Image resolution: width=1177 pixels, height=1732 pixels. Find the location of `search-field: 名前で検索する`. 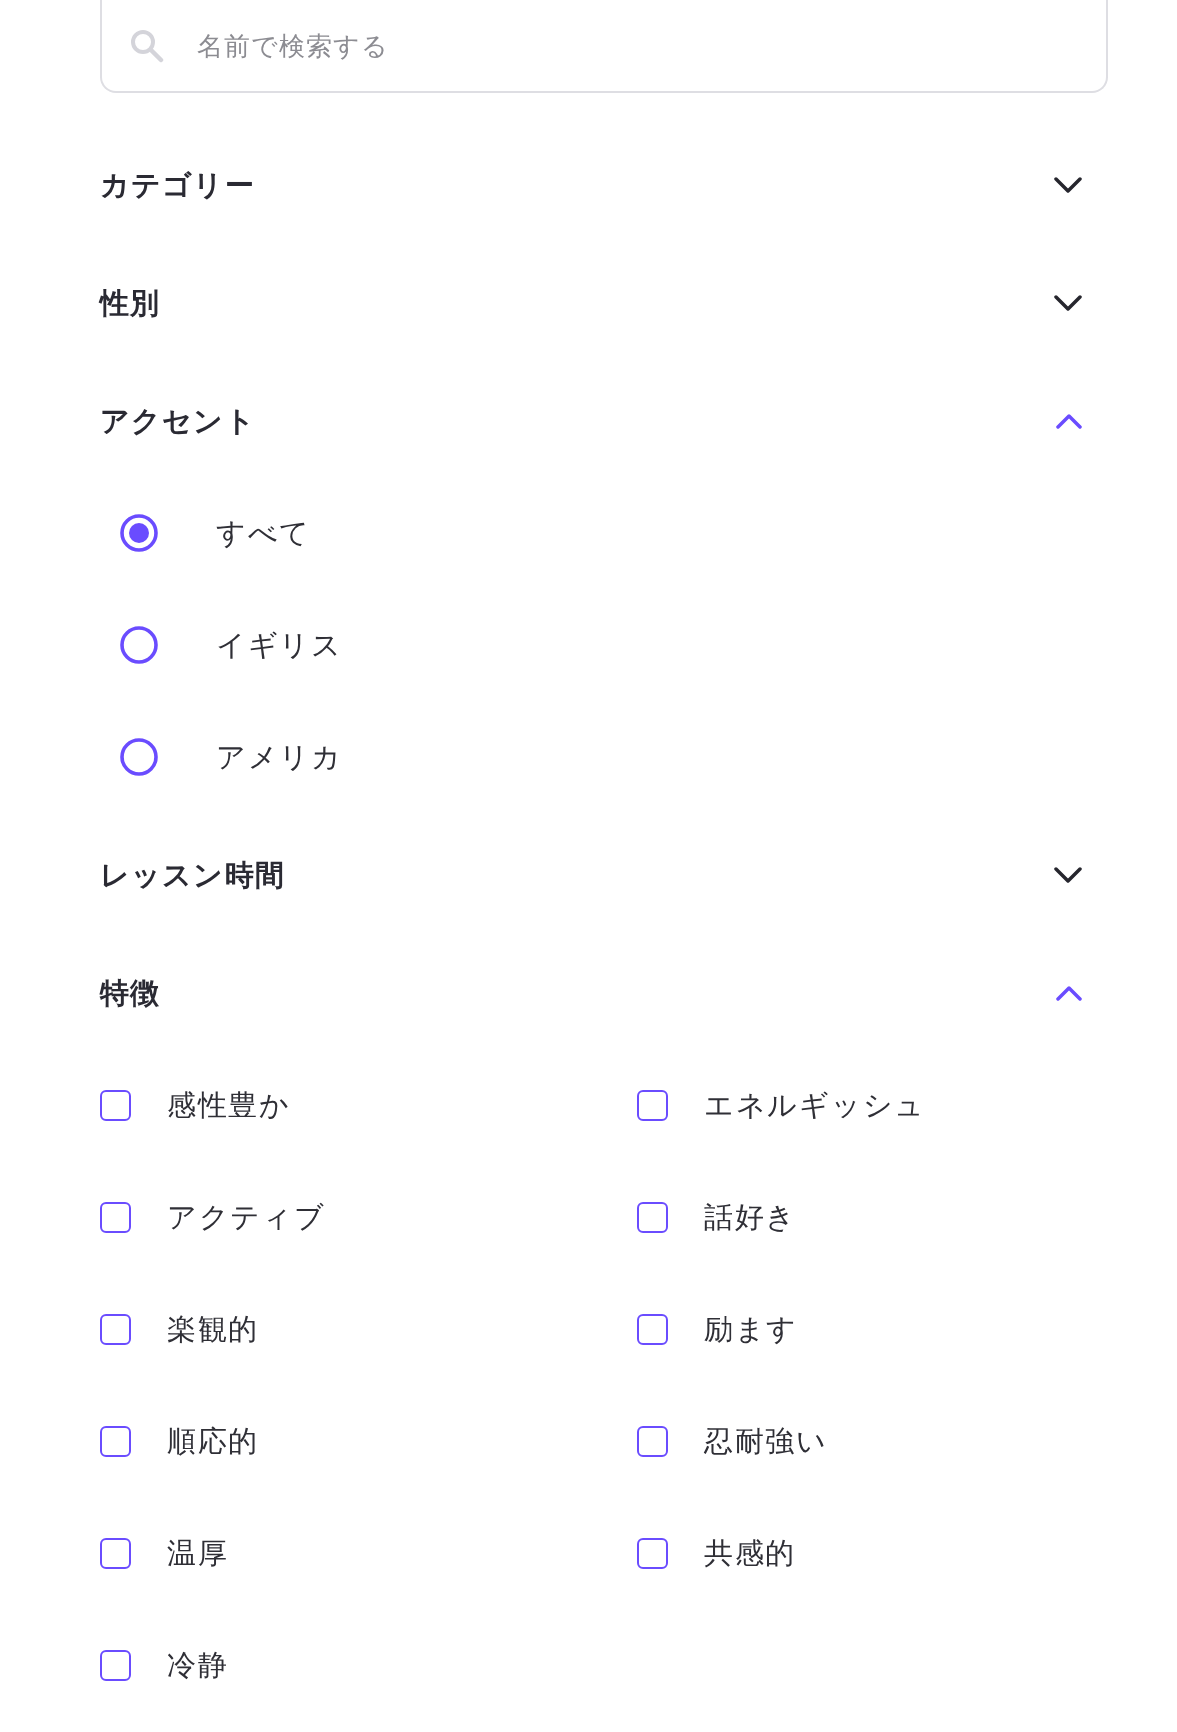

search-field: 名前で検索する is located at coordinates (604, 46).